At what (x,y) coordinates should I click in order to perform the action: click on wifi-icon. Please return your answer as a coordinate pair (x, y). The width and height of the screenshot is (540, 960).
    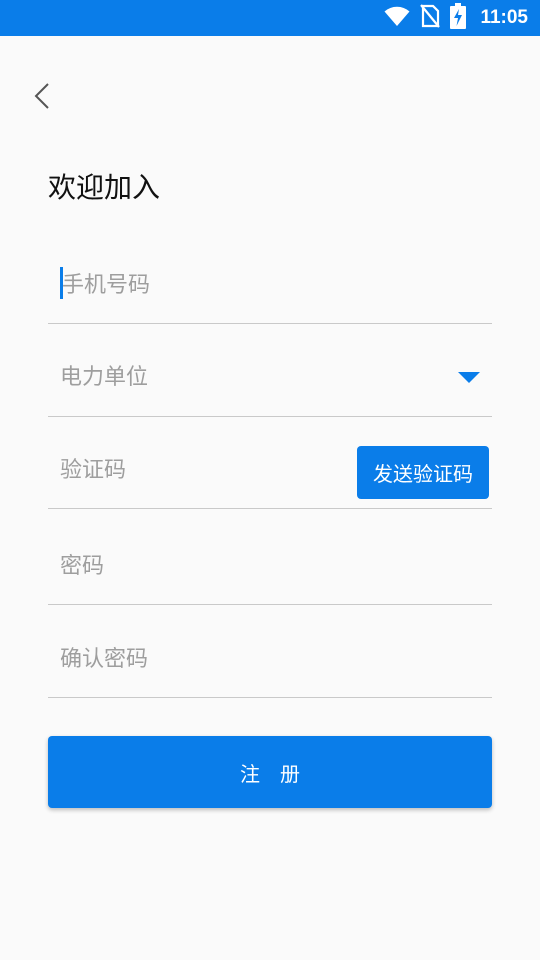
    Looking at the image, I should click on (397, 18).